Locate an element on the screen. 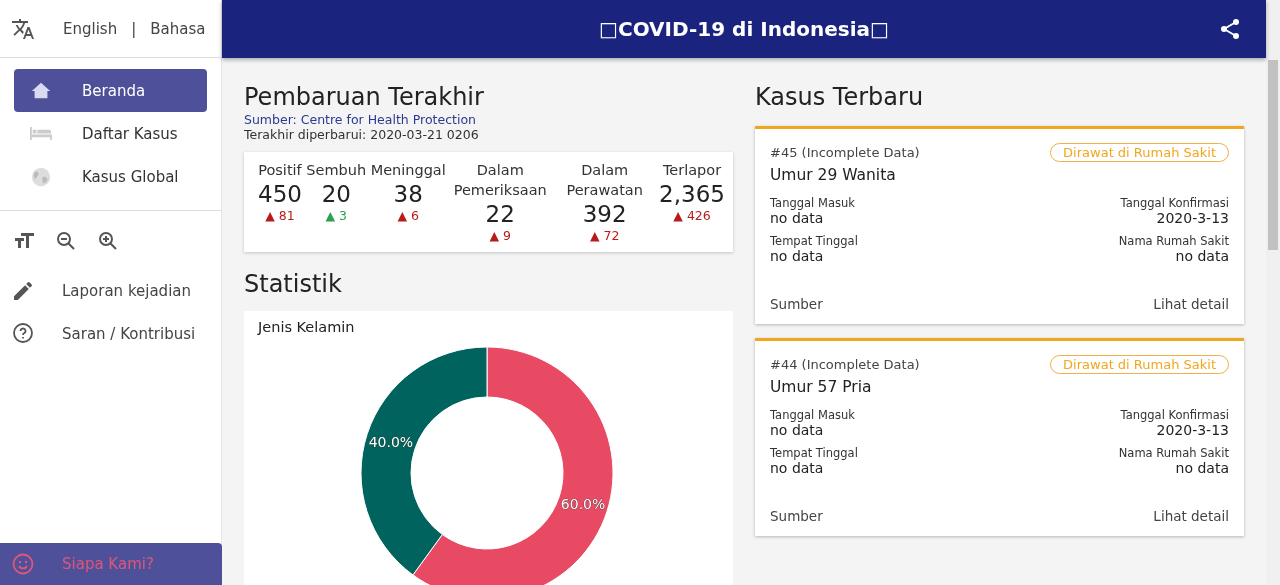  nav-item: Kasus Global is located at coordinates (110, 176).